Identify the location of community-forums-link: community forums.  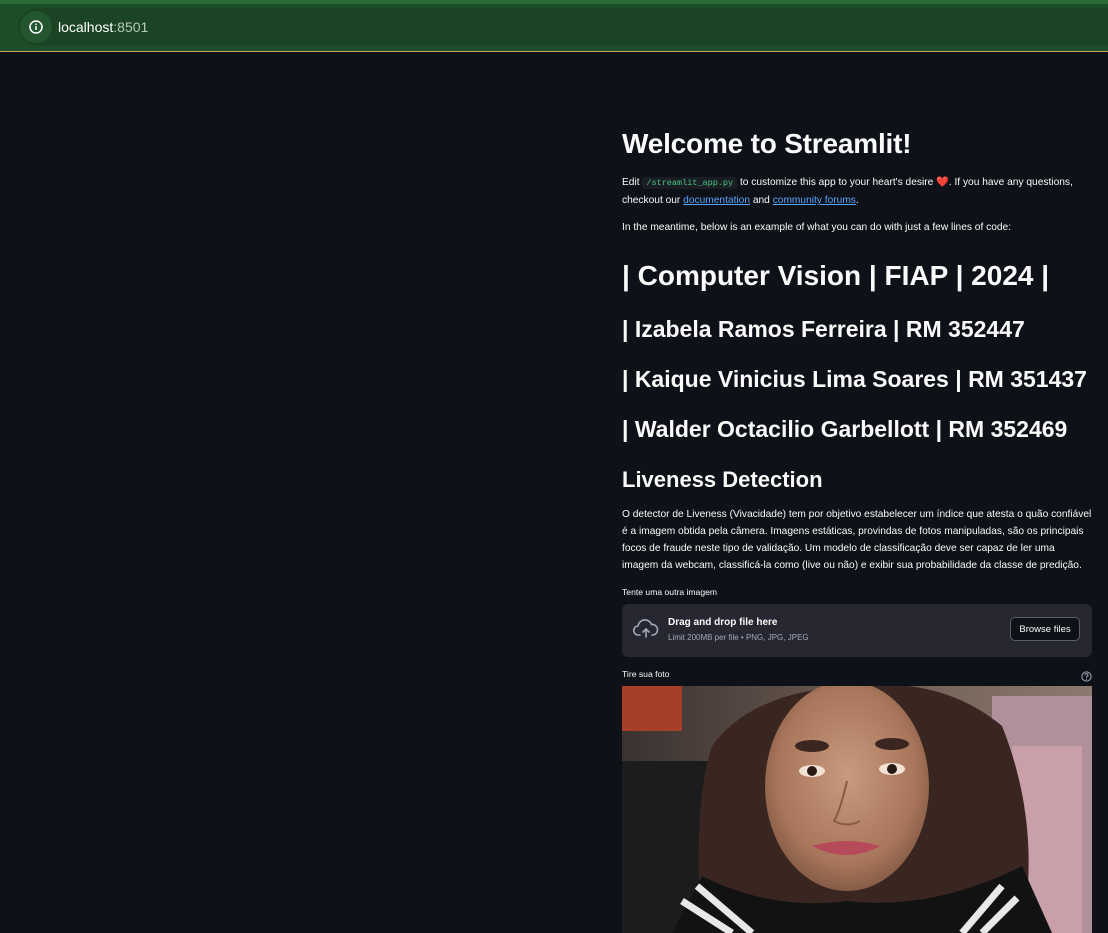
(814, 200).